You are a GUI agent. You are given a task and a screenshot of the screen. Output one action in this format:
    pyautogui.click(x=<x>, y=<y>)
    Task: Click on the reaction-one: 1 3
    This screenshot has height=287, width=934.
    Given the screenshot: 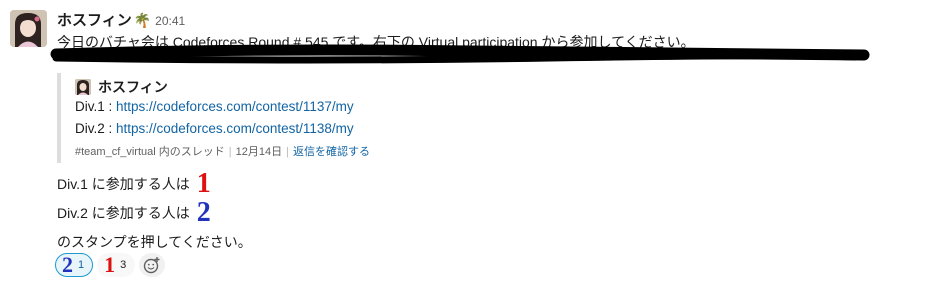 What is the action you would take?
    pyautogui.click(x=116, y=264)
    